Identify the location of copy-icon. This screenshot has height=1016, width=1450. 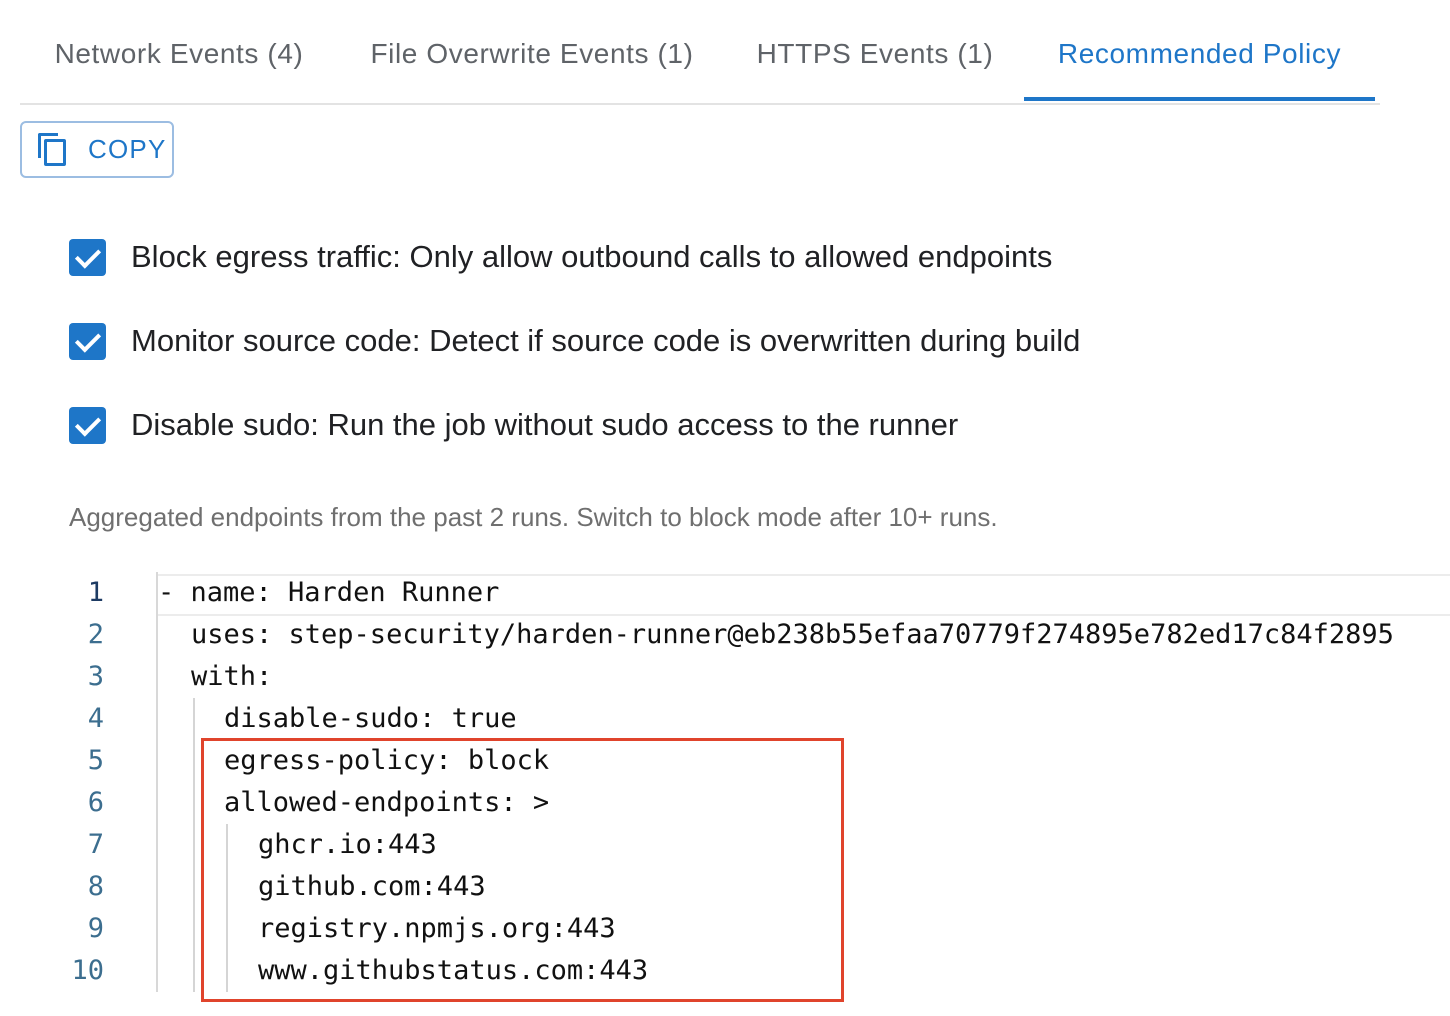
(53, 149).